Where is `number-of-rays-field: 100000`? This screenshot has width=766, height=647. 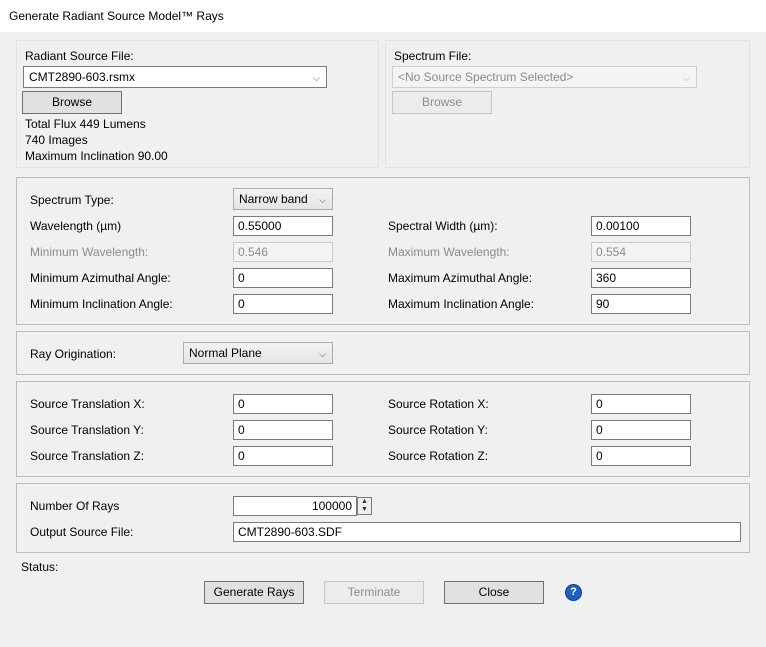 number-of-rays-field: 100000 is located at coordinates (295, 506).